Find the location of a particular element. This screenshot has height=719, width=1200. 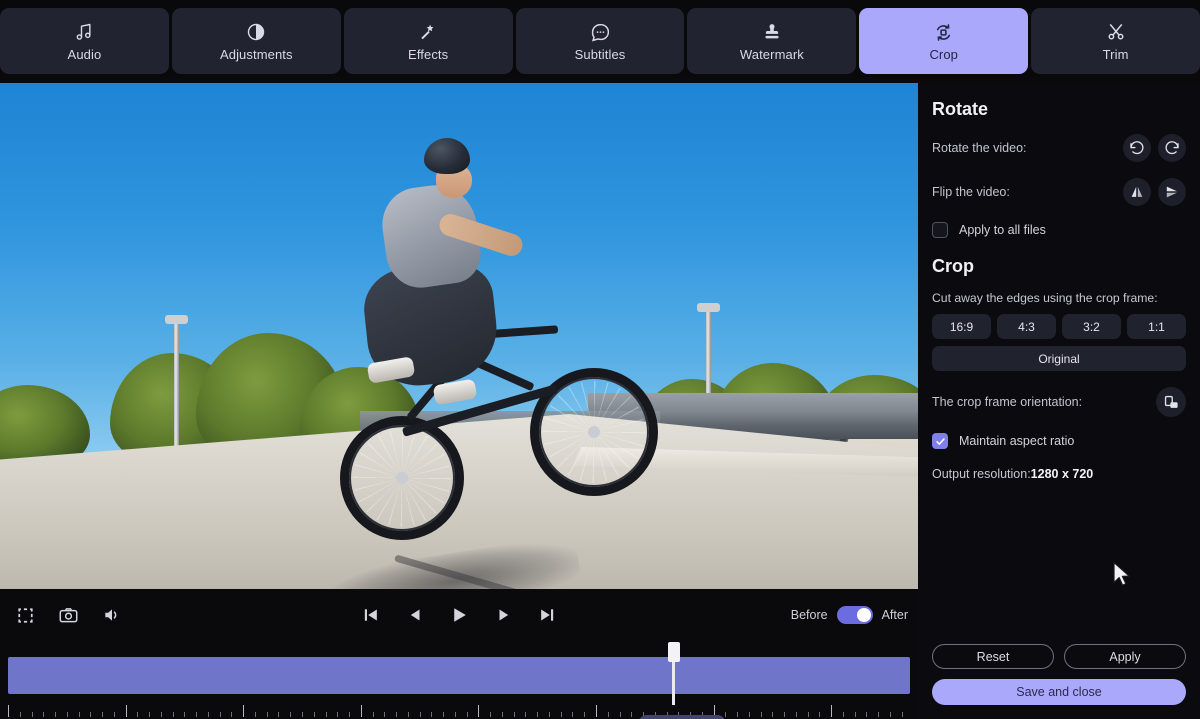

crop-hint: Cut away the edges using the crop frame: is located at coordinates (1045, 298).